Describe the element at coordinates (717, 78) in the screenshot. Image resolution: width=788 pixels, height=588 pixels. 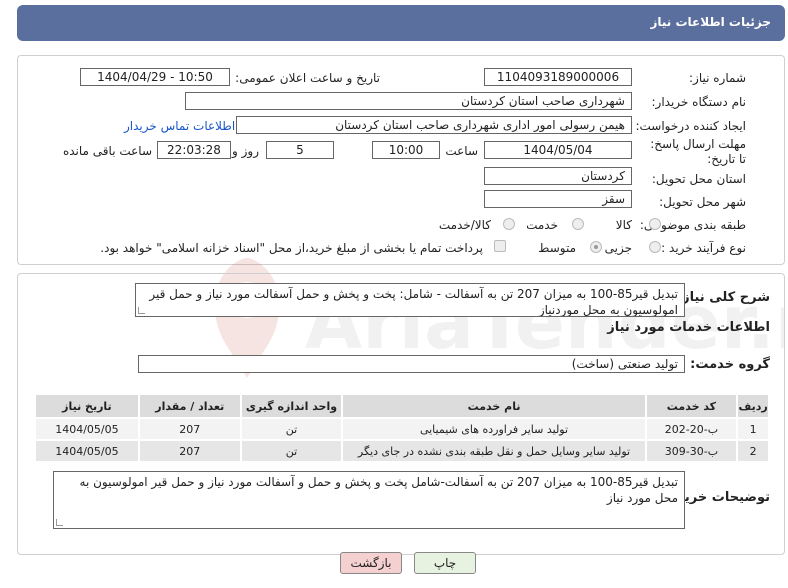
I see `need-number-label: شماره نیاز:` at that location.